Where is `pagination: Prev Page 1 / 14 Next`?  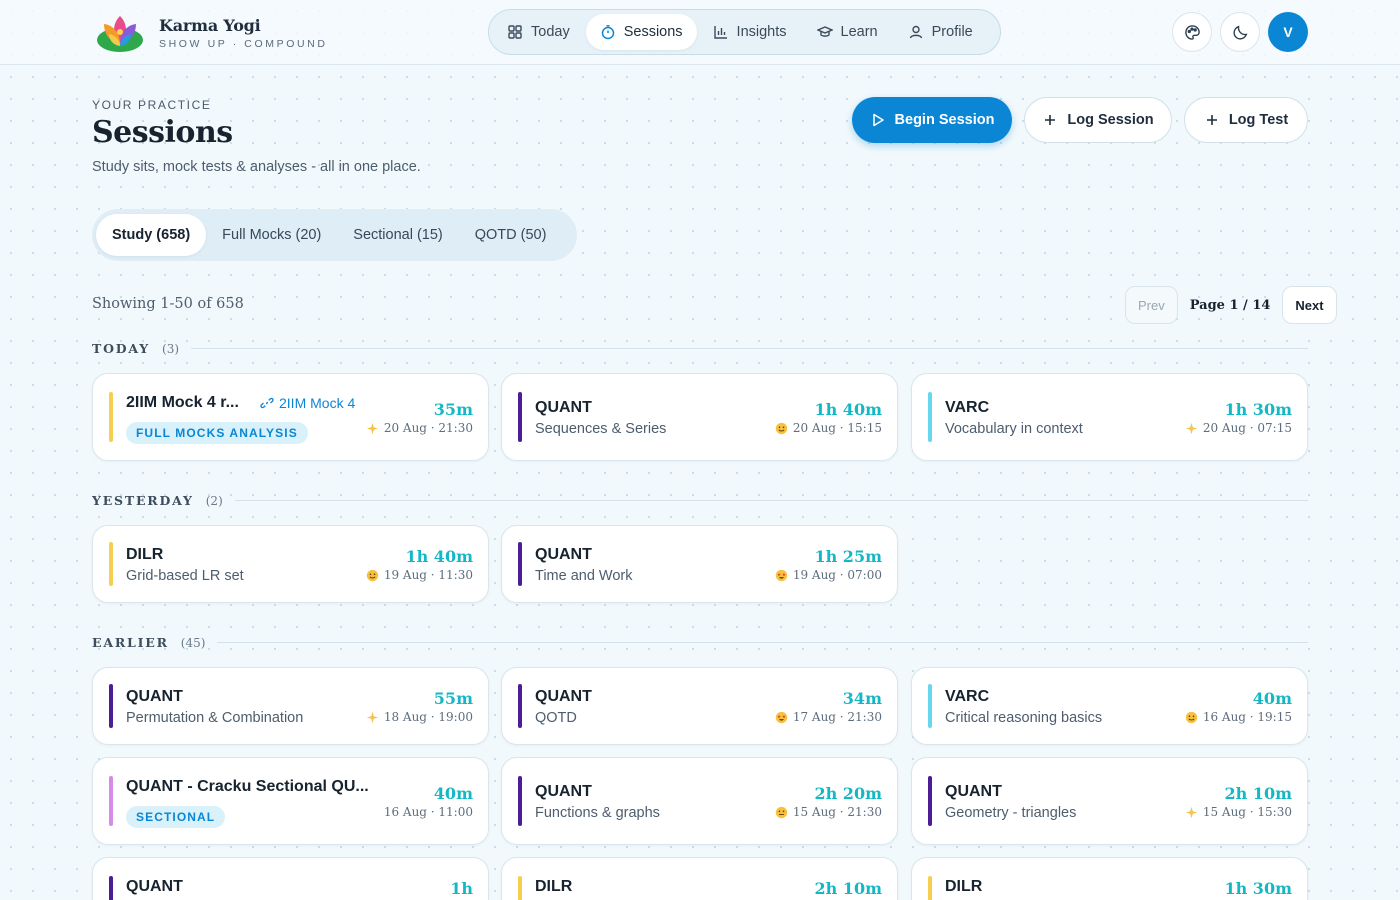 pagination: Prev Page 1 / 14 Next is located at coordinates (1231, 305).